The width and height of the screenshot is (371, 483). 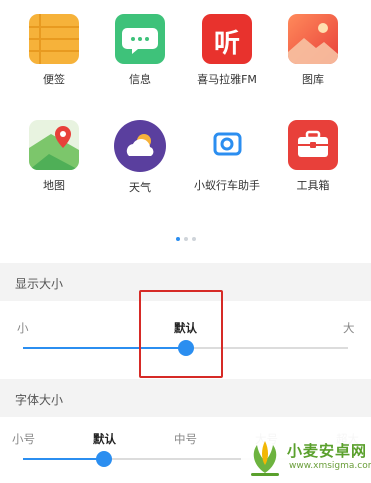 I want to click on display-size-small-label: 小, so click(x=23, y=328).